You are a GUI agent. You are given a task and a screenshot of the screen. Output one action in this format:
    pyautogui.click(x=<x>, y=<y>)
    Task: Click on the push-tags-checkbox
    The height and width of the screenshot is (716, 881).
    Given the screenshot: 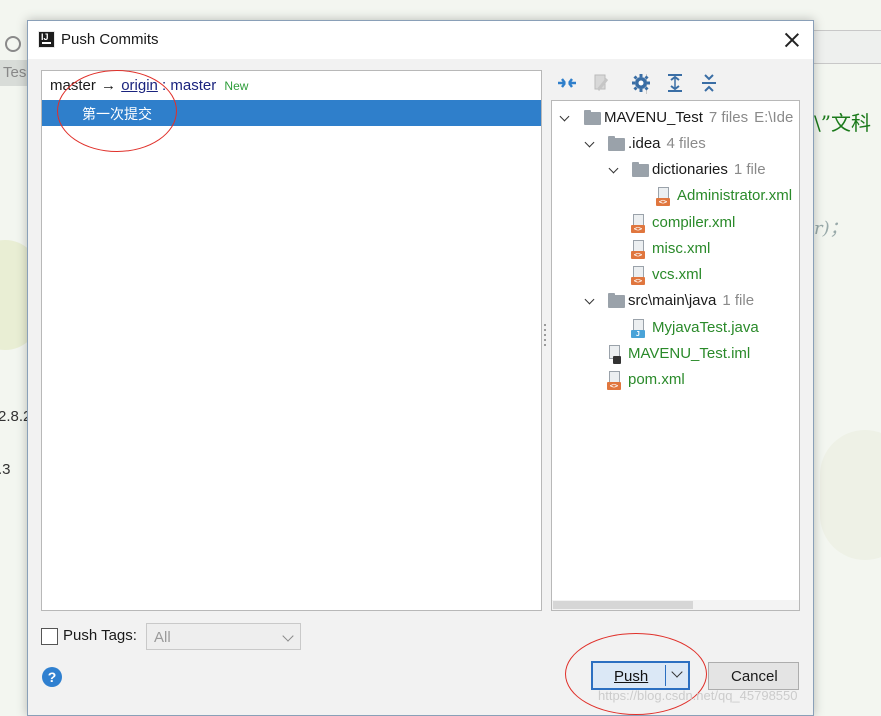 What is the action you would take?
    pyautogui.click(x=49, y=636)
    